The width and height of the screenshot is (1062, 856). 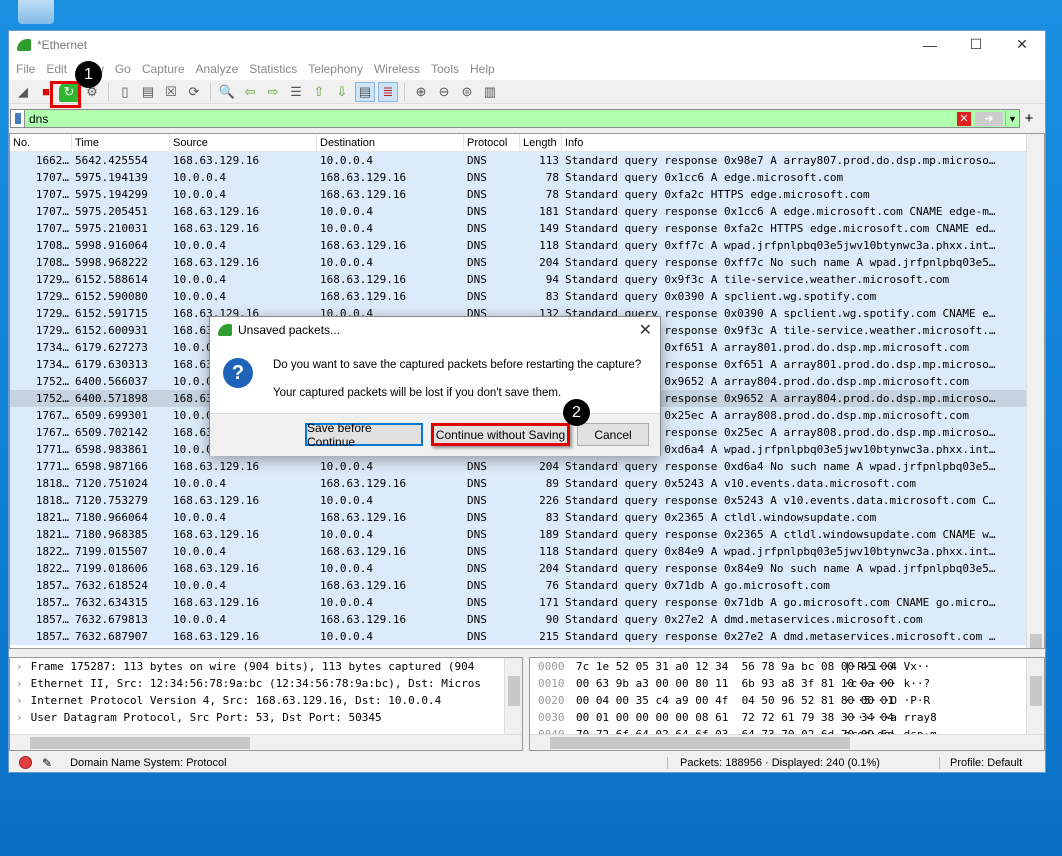 What do you see at coordinates (500, 434) in the screenshot?
I see `continue-without-saving-button: Continue without Saving` at bounding box center [500, 434].